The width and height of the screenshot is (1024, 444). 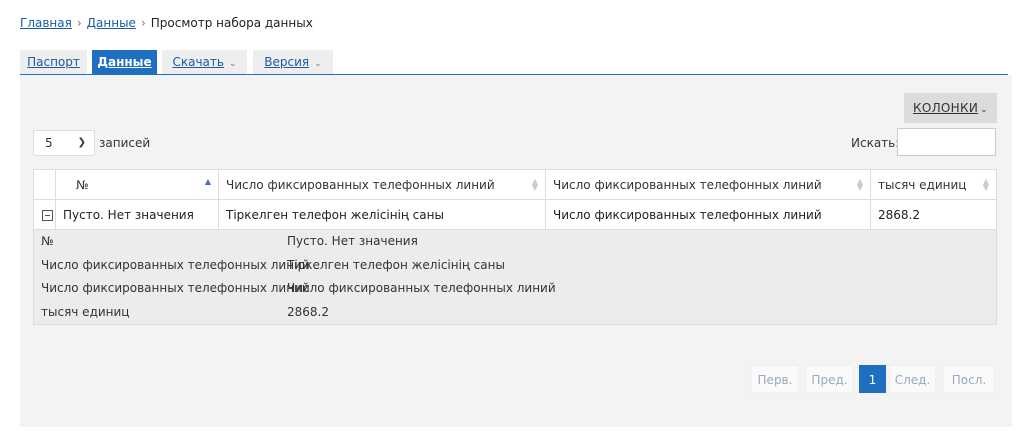 I want to click on column-header-value: тысяч единиц ▲ ▼, so click(x=933, y=184).